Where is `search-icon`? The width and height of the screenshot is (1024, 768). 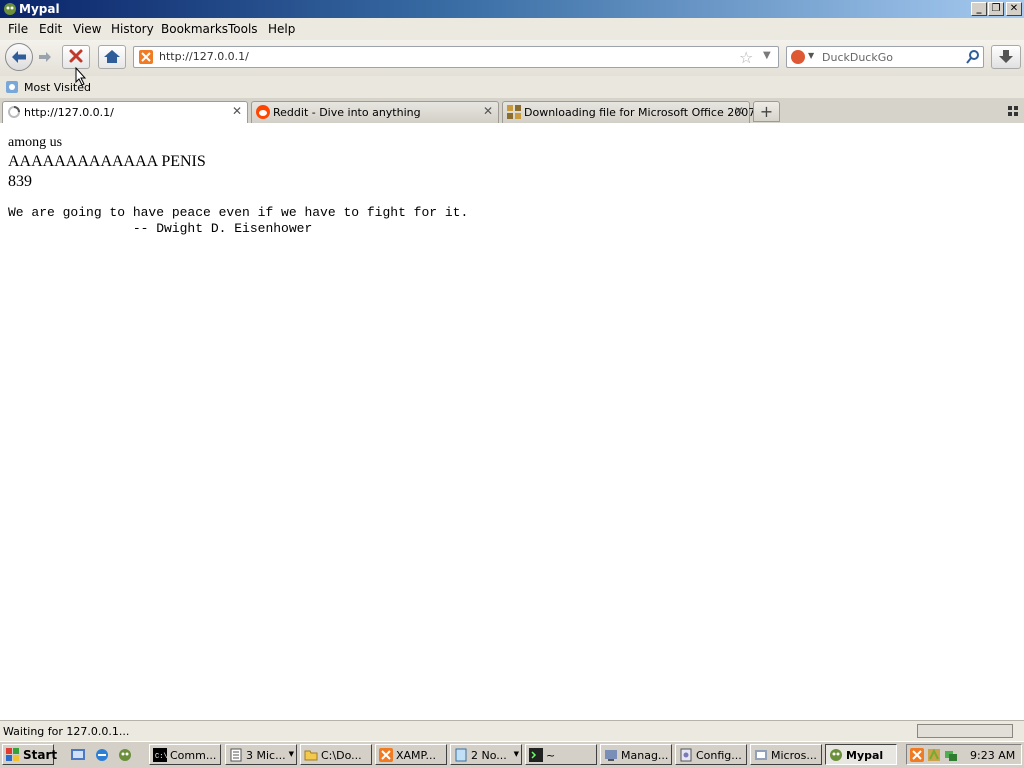
search-icon is located at coordinates (973, 57).